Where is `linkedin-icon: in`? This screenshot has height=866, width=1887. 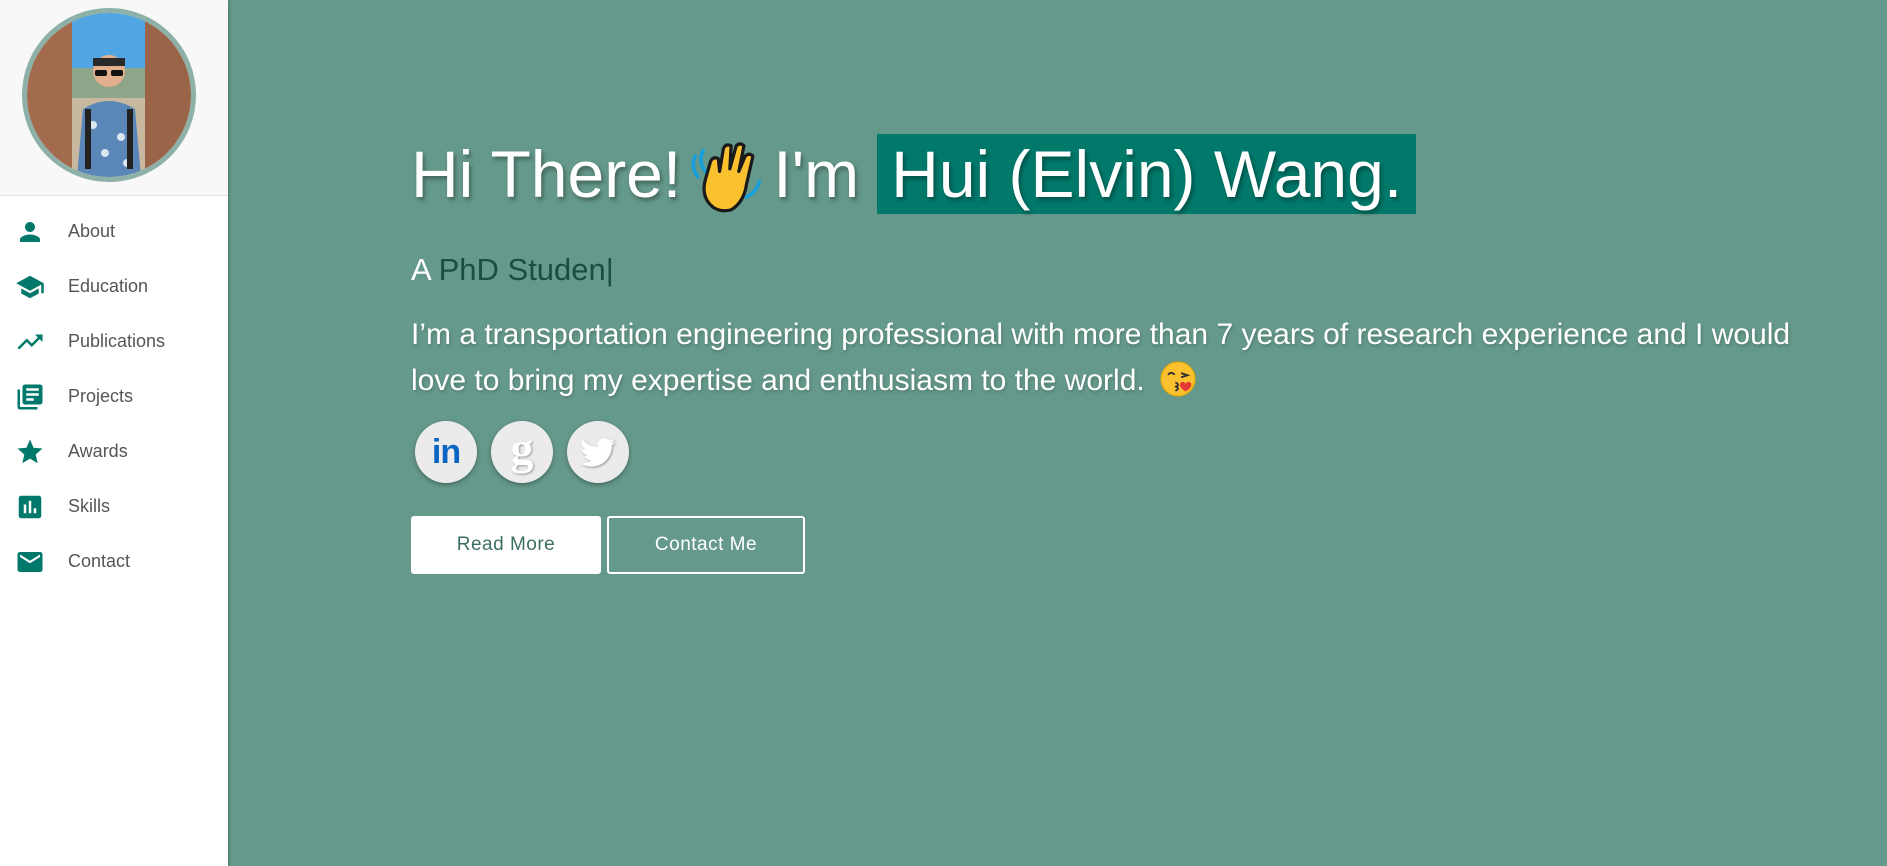 linkedin-icon: in is located at coordinates (446, 451).